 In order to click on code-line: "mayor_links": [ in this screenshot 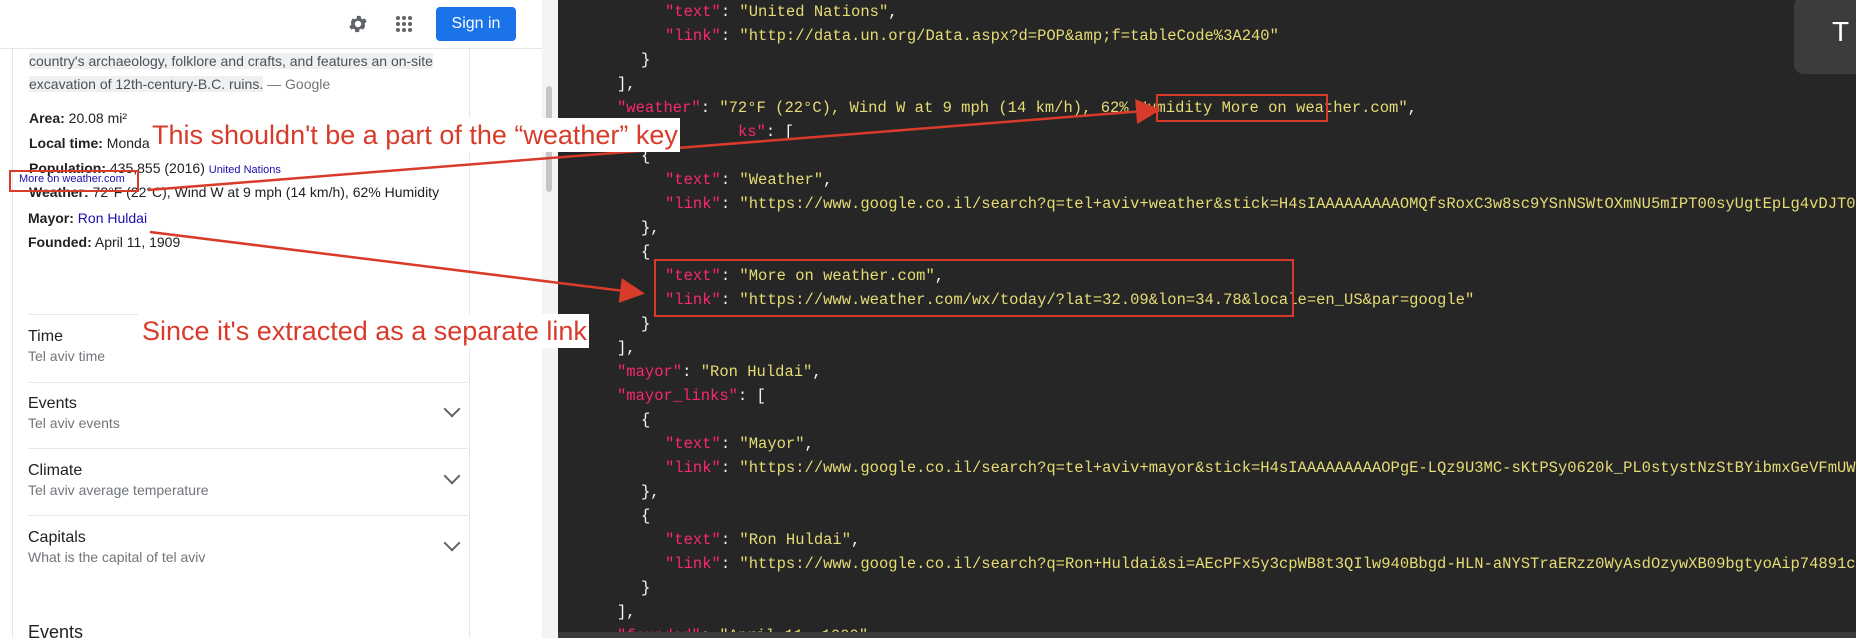, I will do `click(691, 396)`.